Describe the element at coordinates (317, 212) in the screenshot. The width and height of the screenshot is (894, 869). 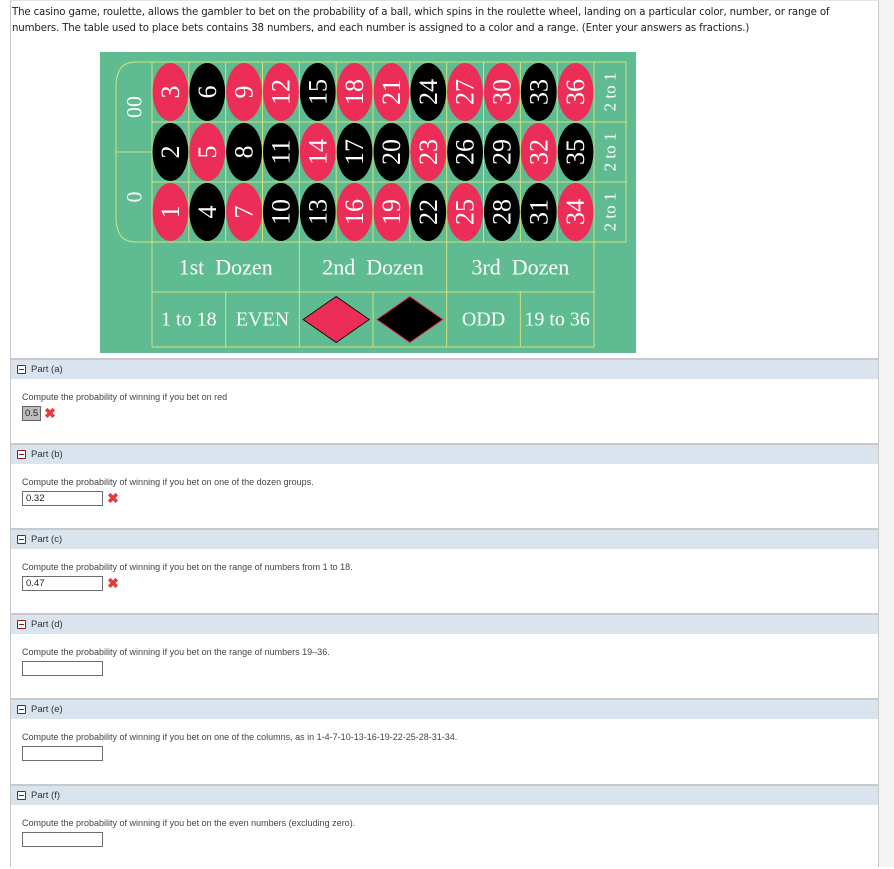
I see `number-label-13: 13` at that location.